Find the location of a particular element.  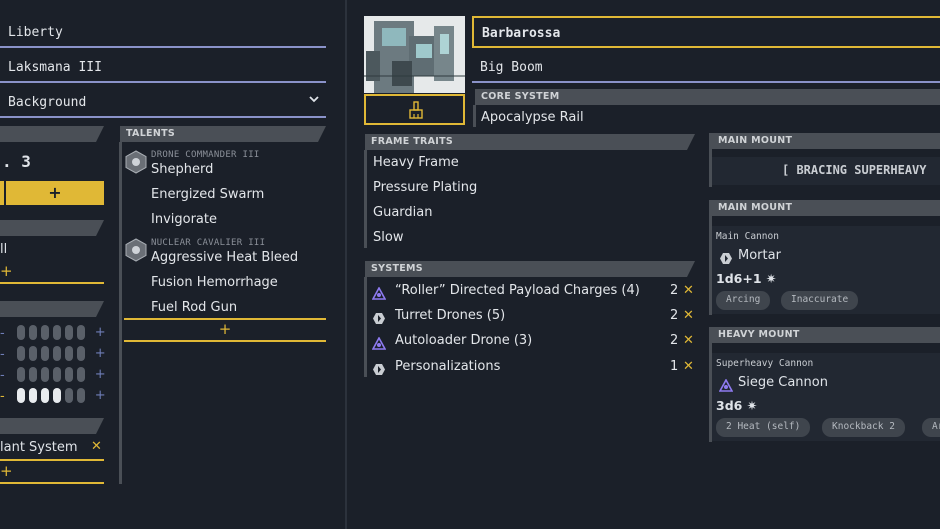

stats-header is located at coordinates (52, 134).